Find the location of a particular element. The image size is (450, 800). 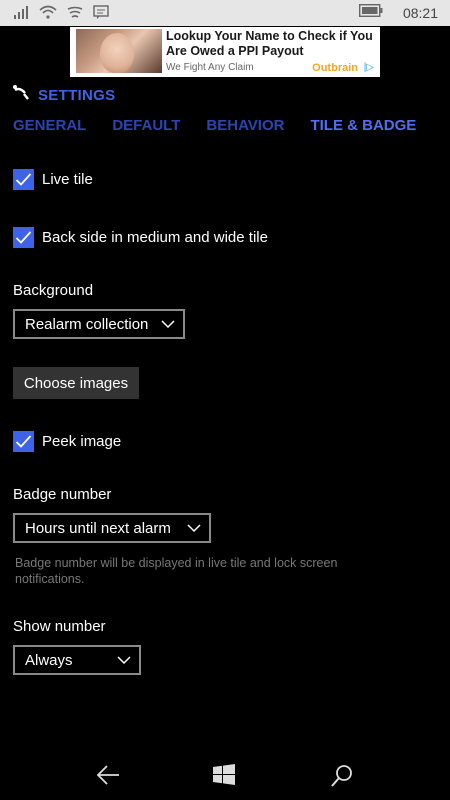

tab-bar: GENERAL DEFAULT BEHAVIOR TILE & BADGE is located at coordinates (227, 125).